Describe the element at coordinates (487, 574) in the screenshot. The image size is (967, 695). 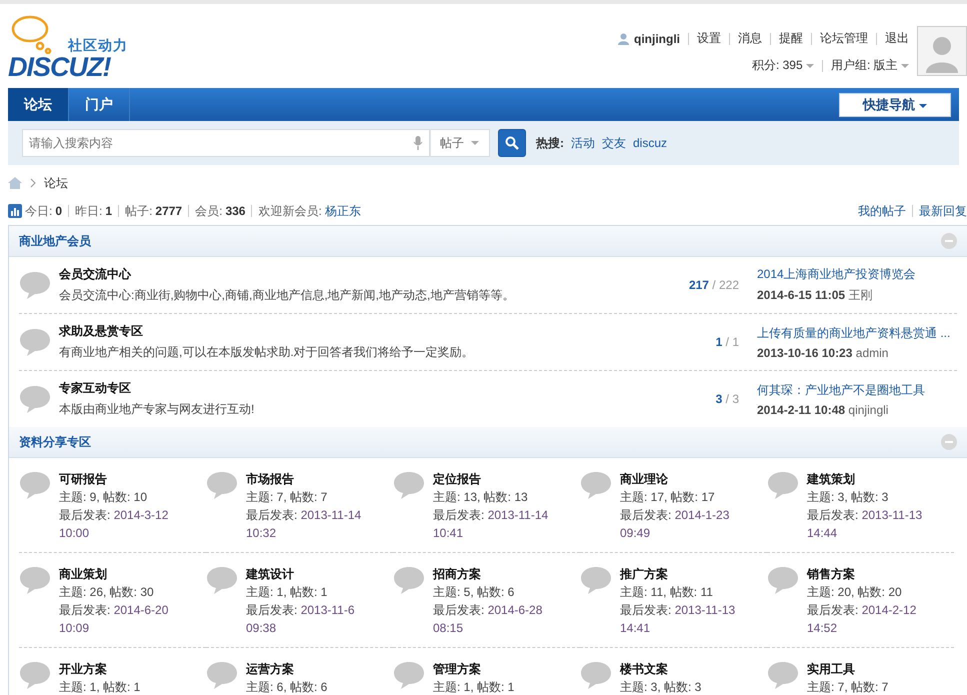
I see `forum-name: 招商方案` at that location.